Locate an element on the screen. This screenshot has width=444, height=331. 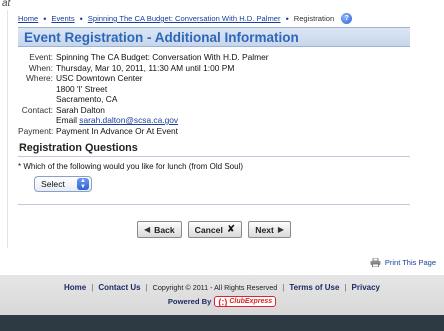
next-button-label: Next is located at coordinates (264, 229).